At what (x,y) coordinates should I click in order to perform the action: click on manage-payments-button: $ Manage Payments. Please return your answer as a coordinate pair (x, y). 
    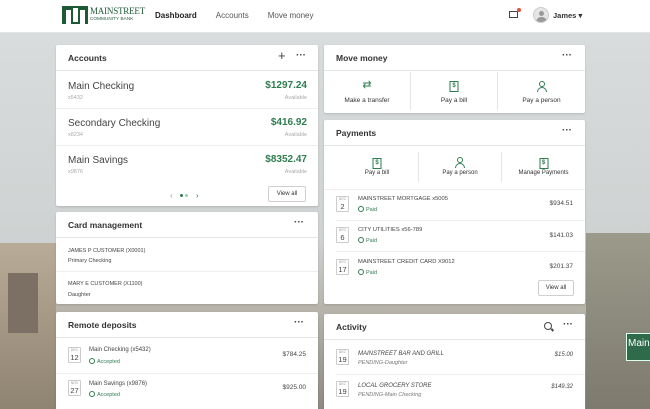
    Looking at the image, I should click on (543, 167).